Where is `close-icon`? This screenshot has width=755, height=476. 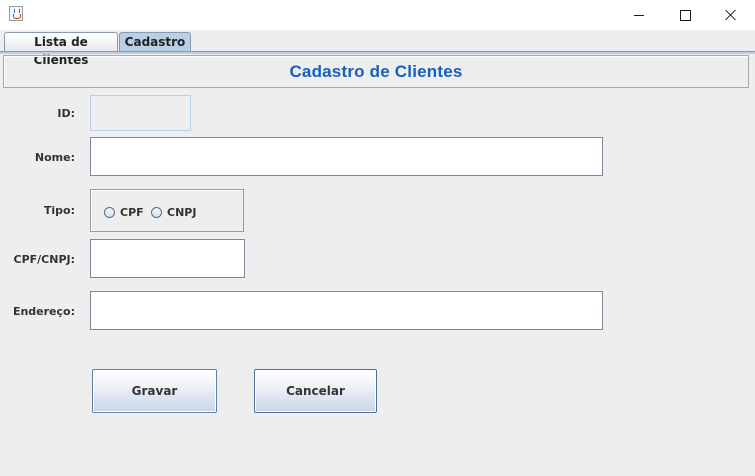
close-icon is located at coordinates (731, 15).